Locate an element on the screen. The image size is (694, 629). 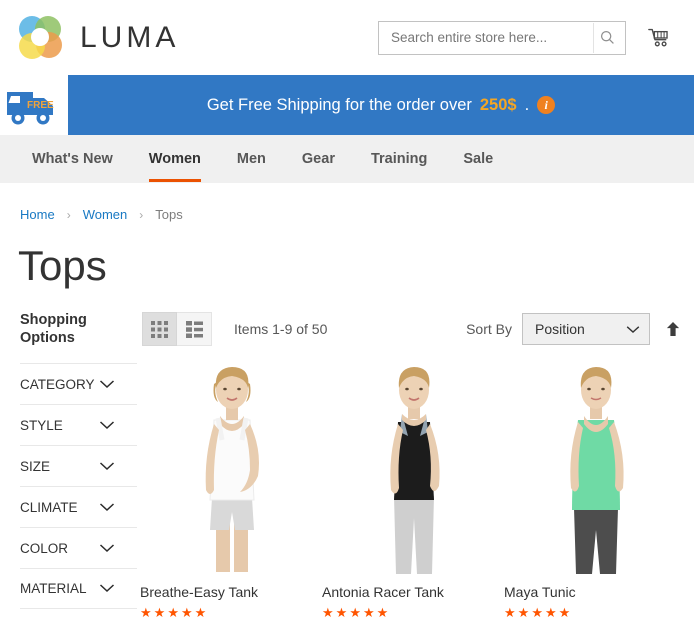
breadcrumb-item-home: Home is located at coordinates (37, 214).